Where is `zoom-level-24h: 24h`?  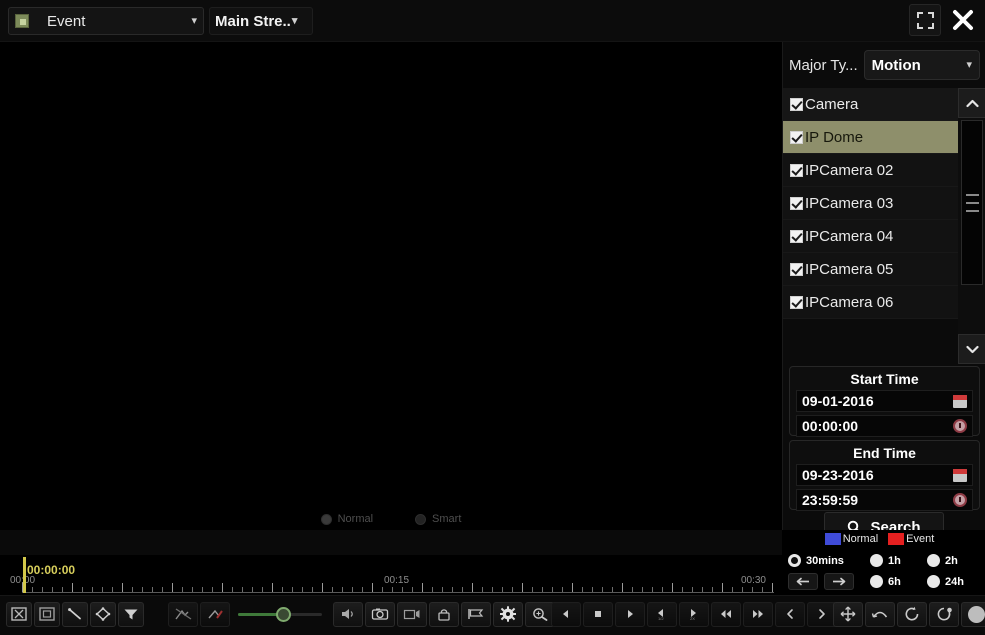
zoom-level-24h: 24h is located at coordinates (955, 581).